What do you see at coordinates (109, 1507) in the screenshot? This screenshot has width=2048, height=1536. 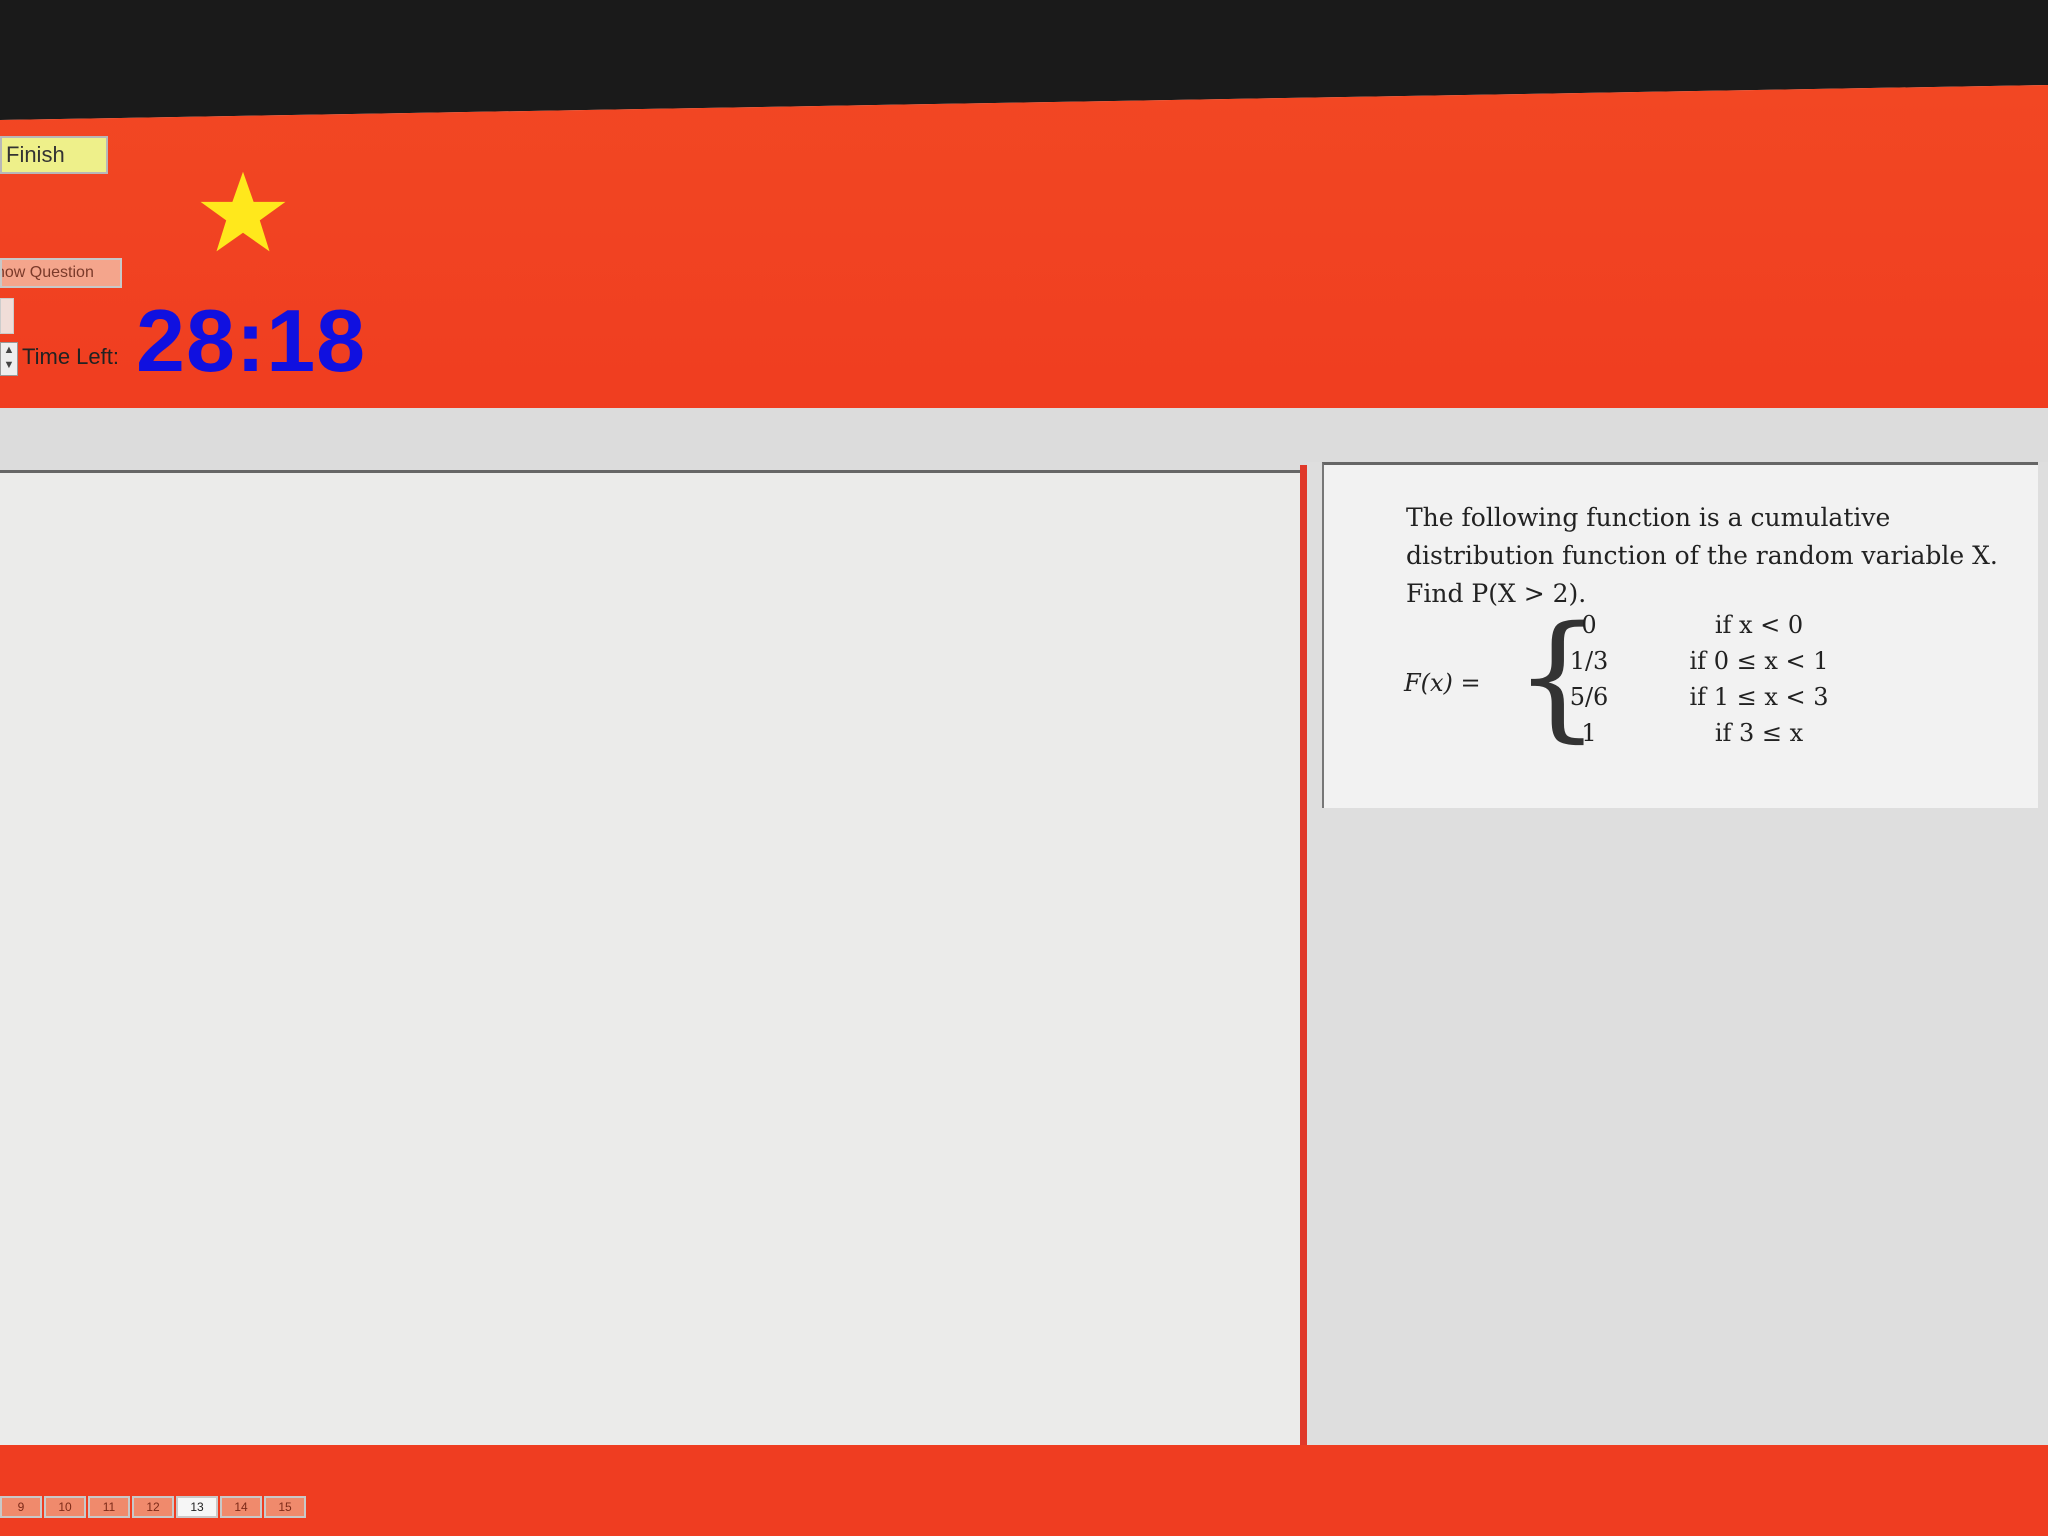 I see `question-nav-button: 11` at bounding box center [109, 1507].